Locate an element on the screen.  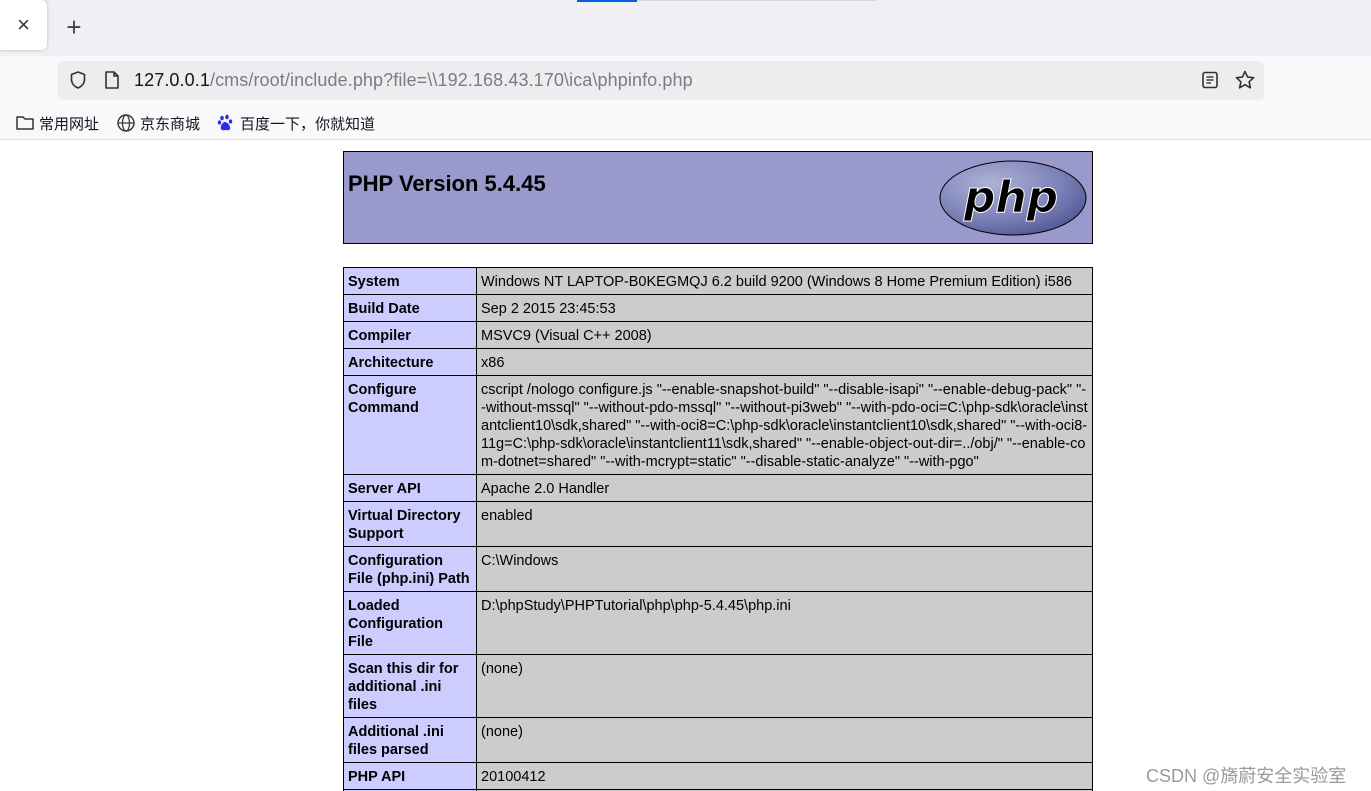
row-value: x86 is located at coordinates (784, 362).